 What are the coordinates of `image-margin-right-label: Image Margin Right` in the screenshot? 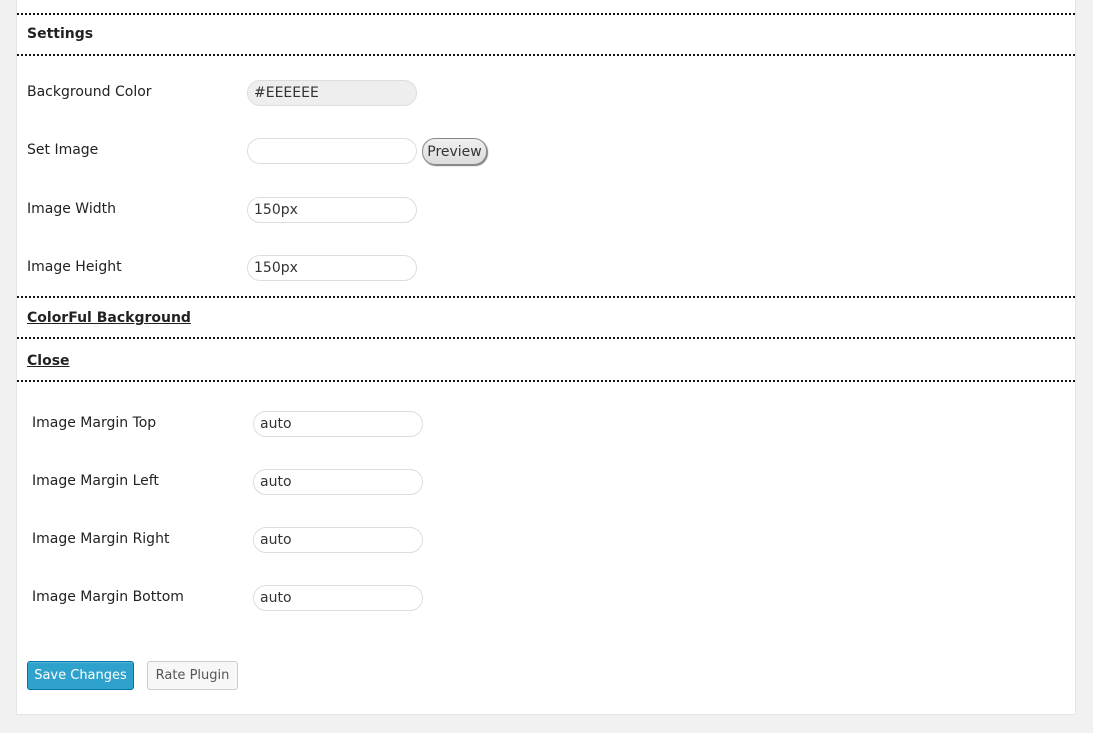 It's located at (101, 539).